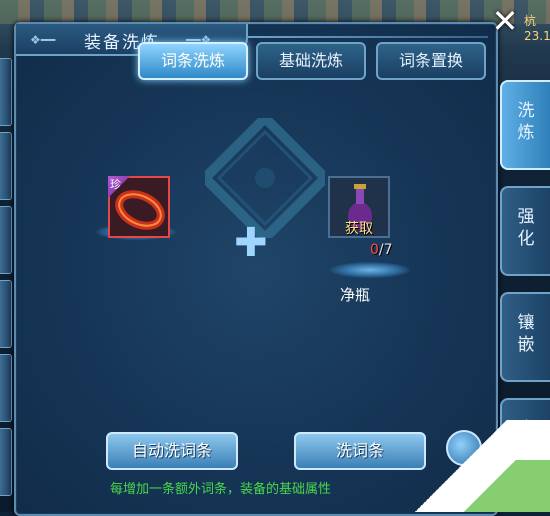 This screenshot has width=550, height=516. I want to click on auto-refine-button: 自动洗词条, so click(172, 451).